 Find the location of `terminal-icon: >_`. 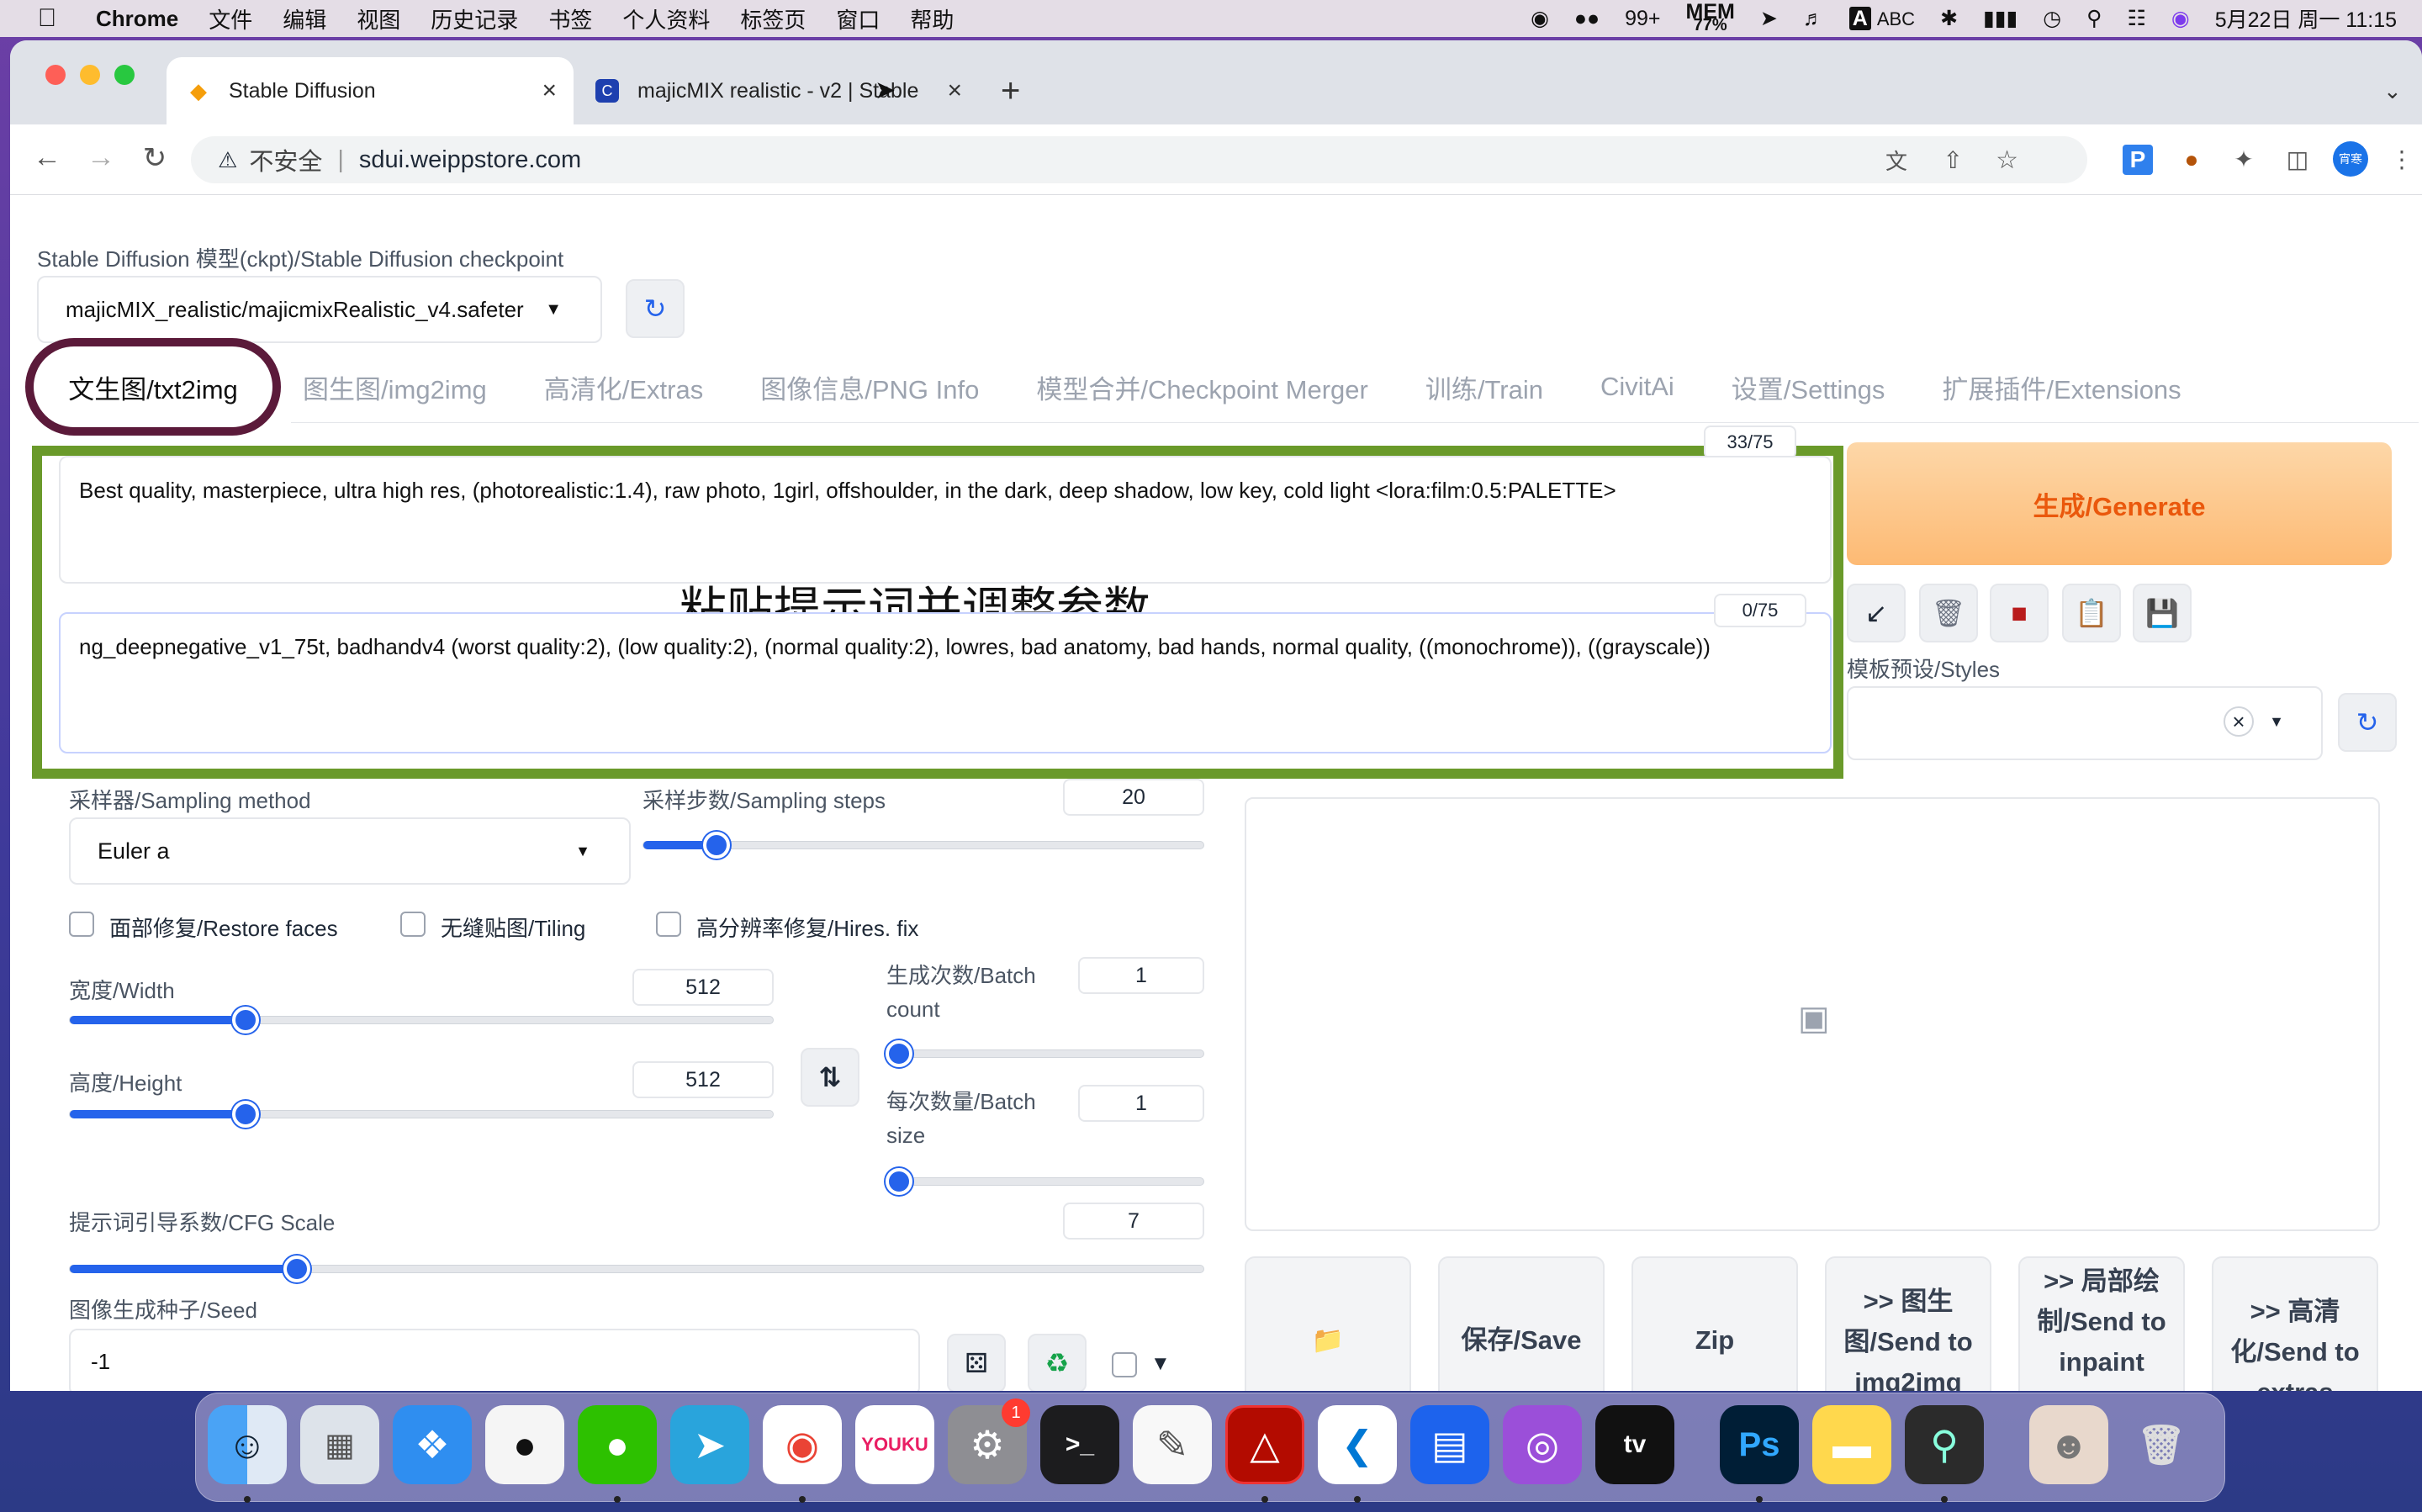

terminal-icon: >_ is located at coordinates (1079, 1444).